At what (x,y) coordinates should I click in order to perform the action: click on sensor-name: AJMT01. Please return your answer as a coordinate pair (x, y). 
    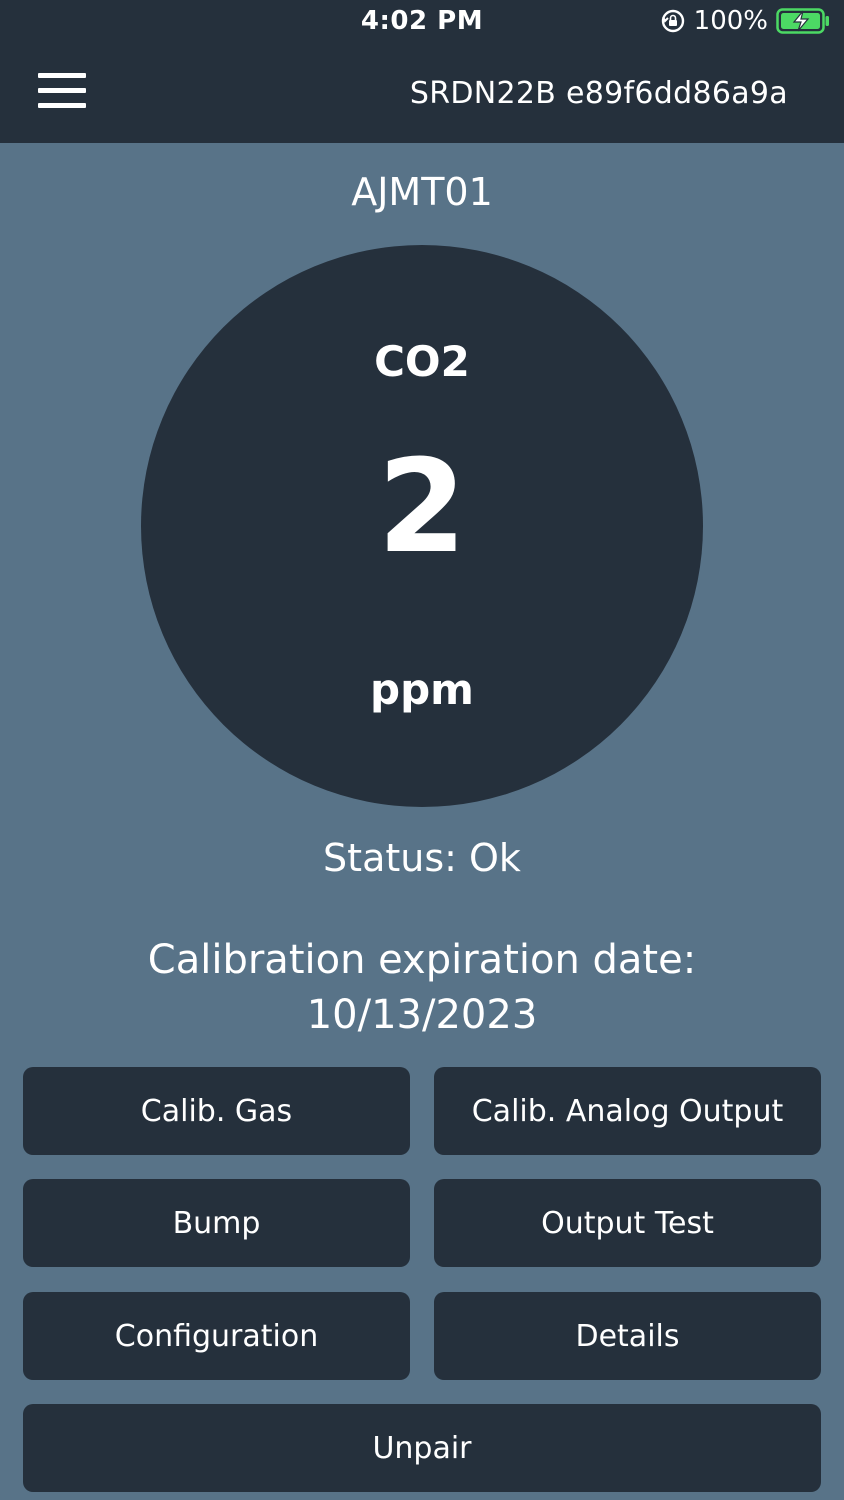
    Looking at the image, I should click on (422, 192).